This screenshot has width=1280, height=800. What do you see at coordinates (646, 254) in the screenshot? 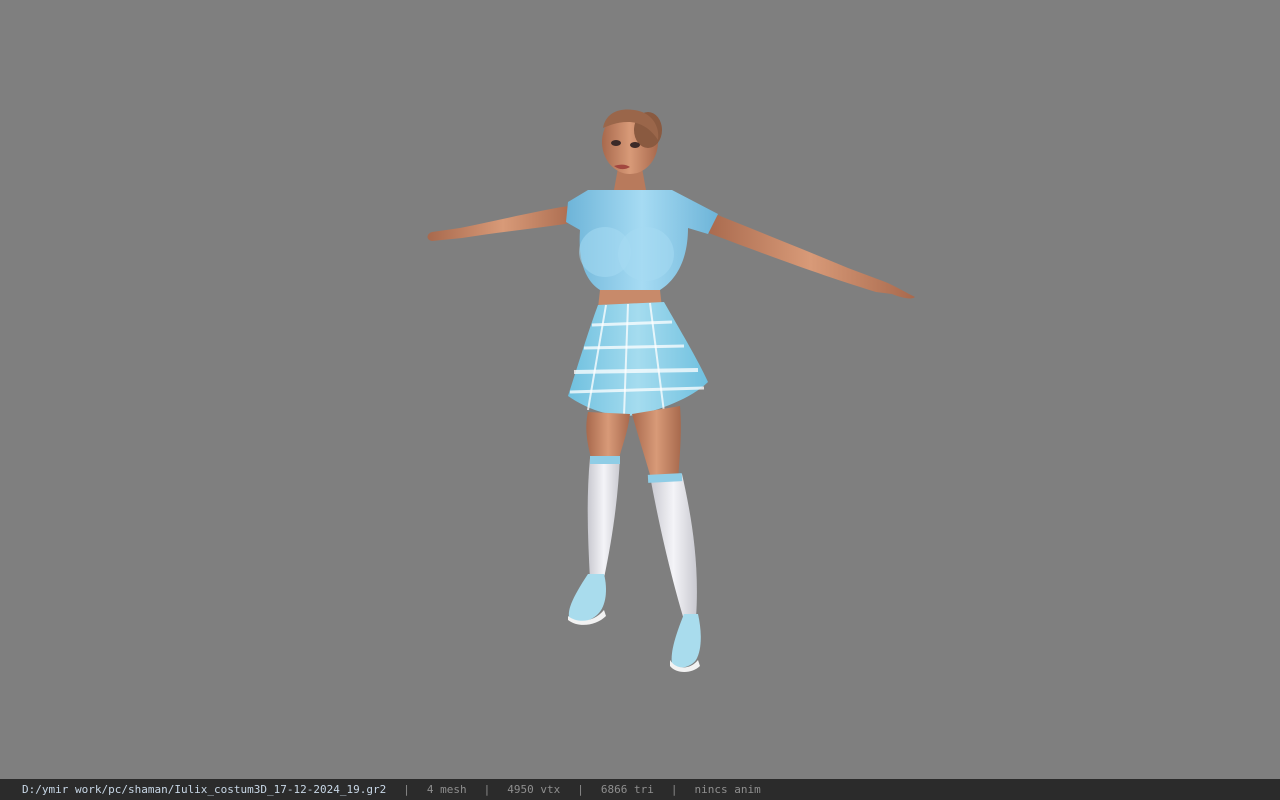
I see `chest-right` at bounding box center [646, 254].